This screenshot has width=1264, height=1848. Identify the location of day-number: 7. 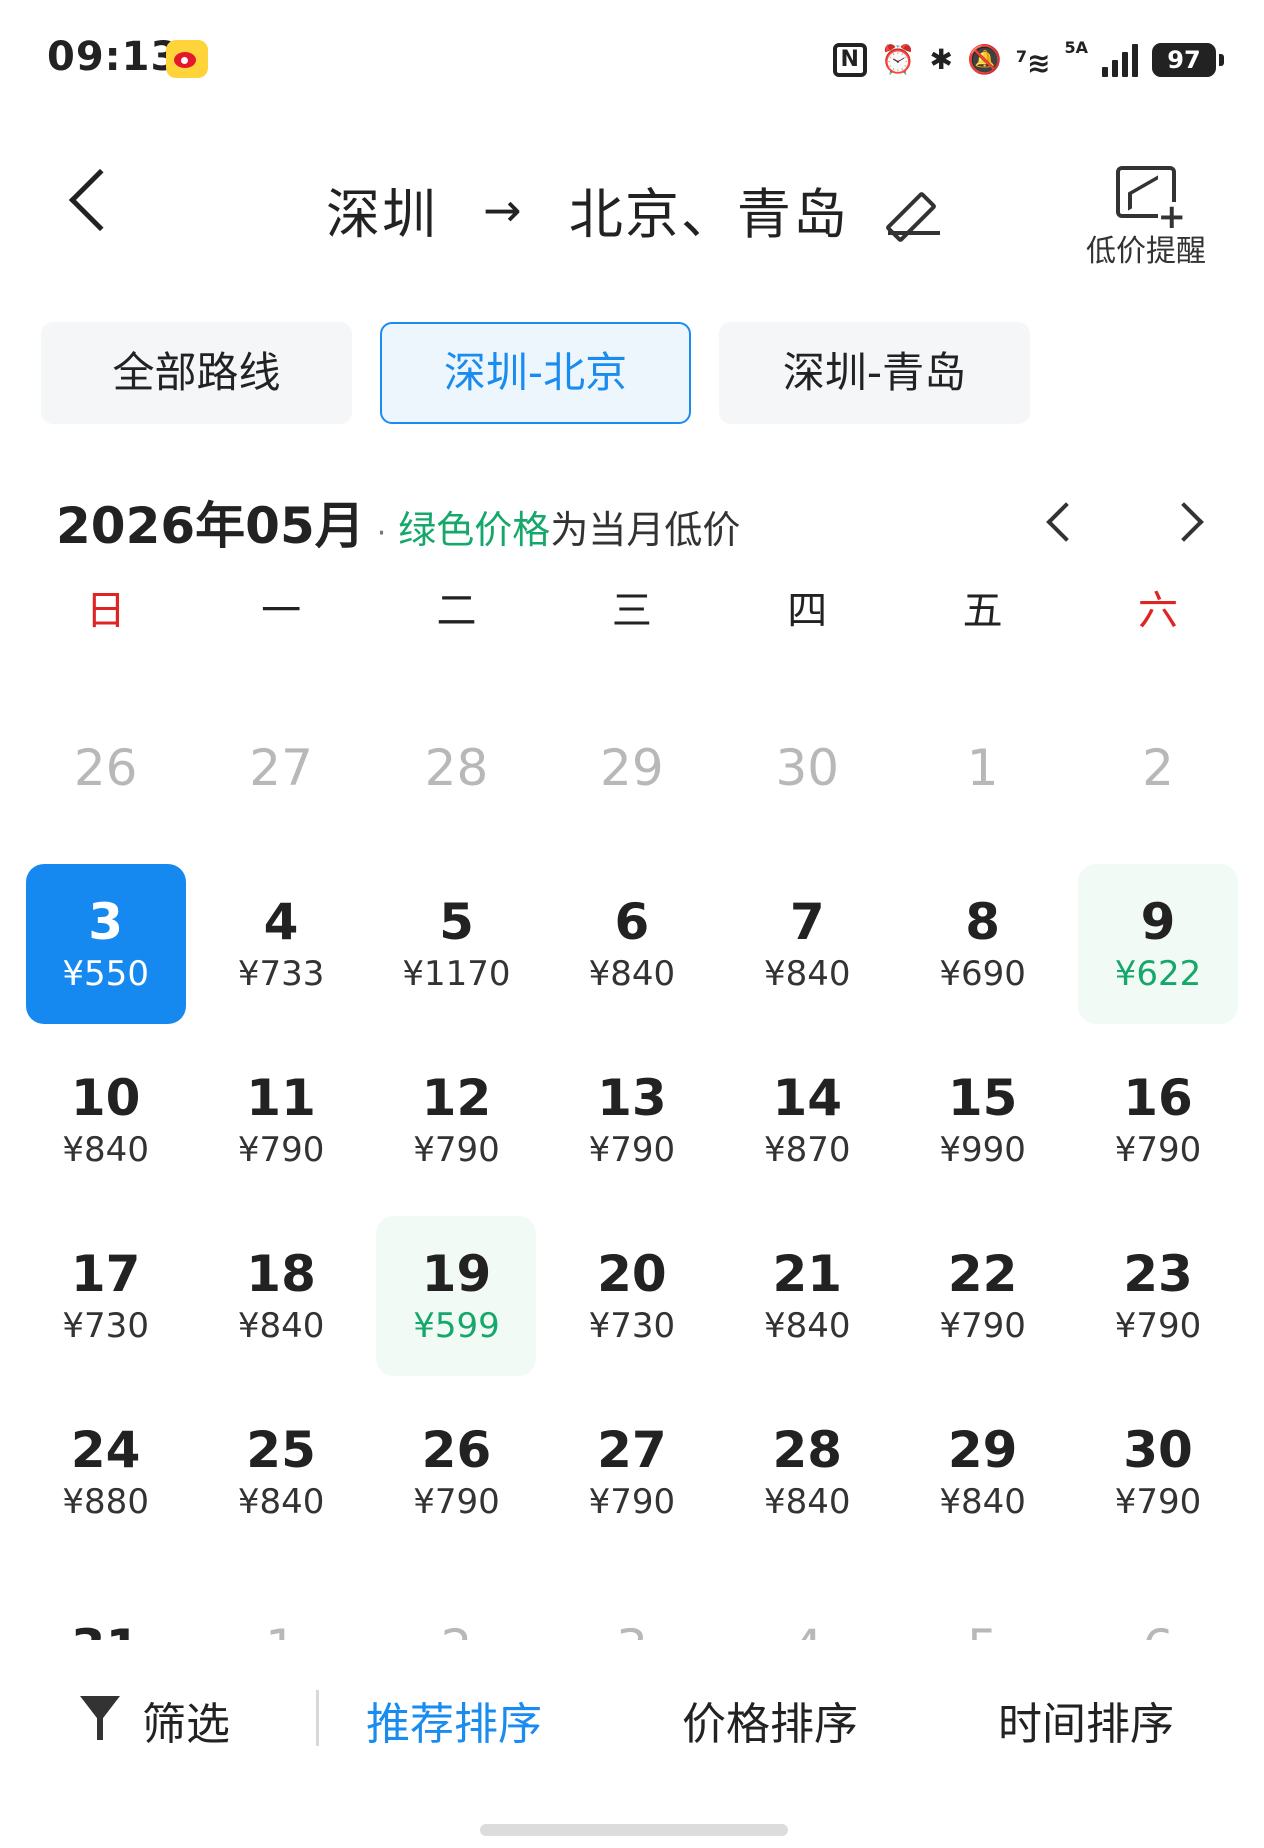
(807, 922).